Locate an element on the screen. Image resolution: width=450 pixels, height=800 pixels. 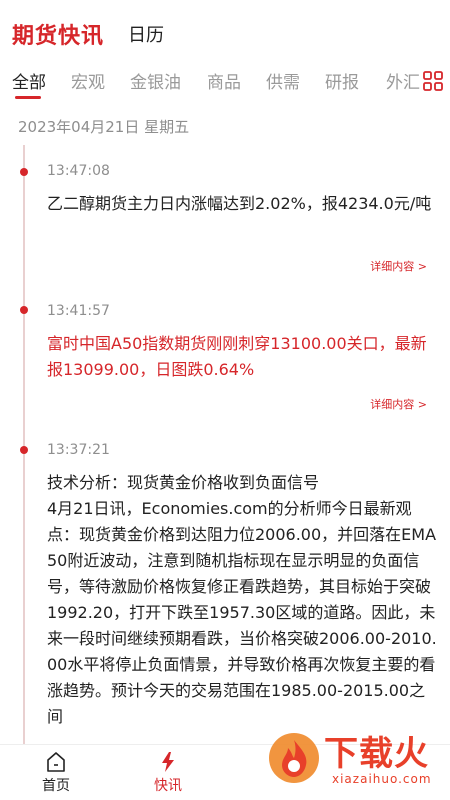
home-icon is located at coordinates (56, 762).